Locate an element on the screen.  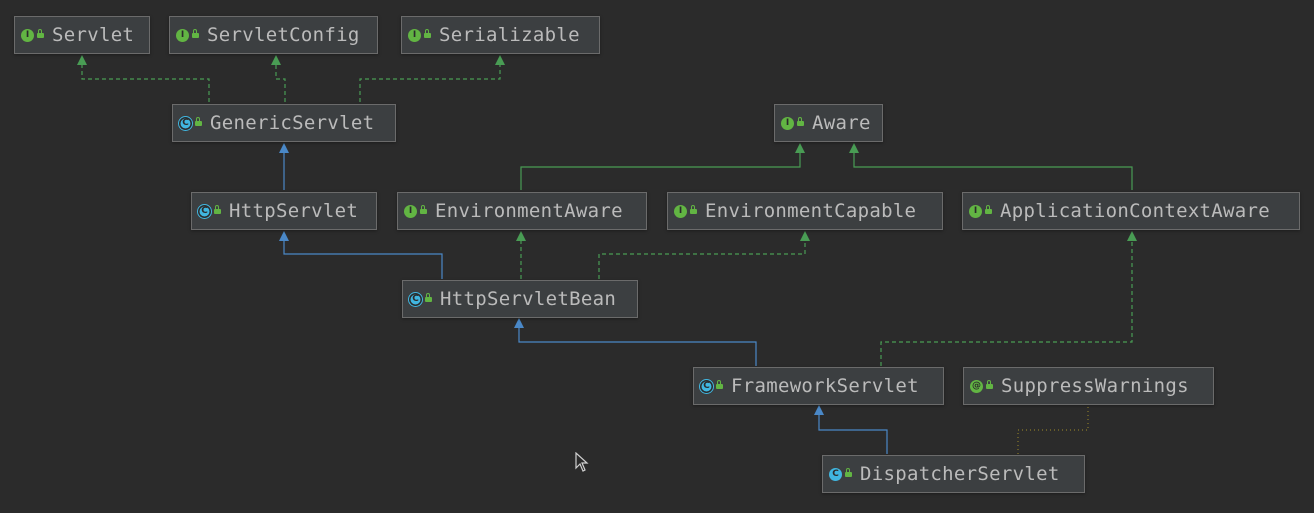
node-label: EnvironmentCapable is located at coordinates (811, 211).